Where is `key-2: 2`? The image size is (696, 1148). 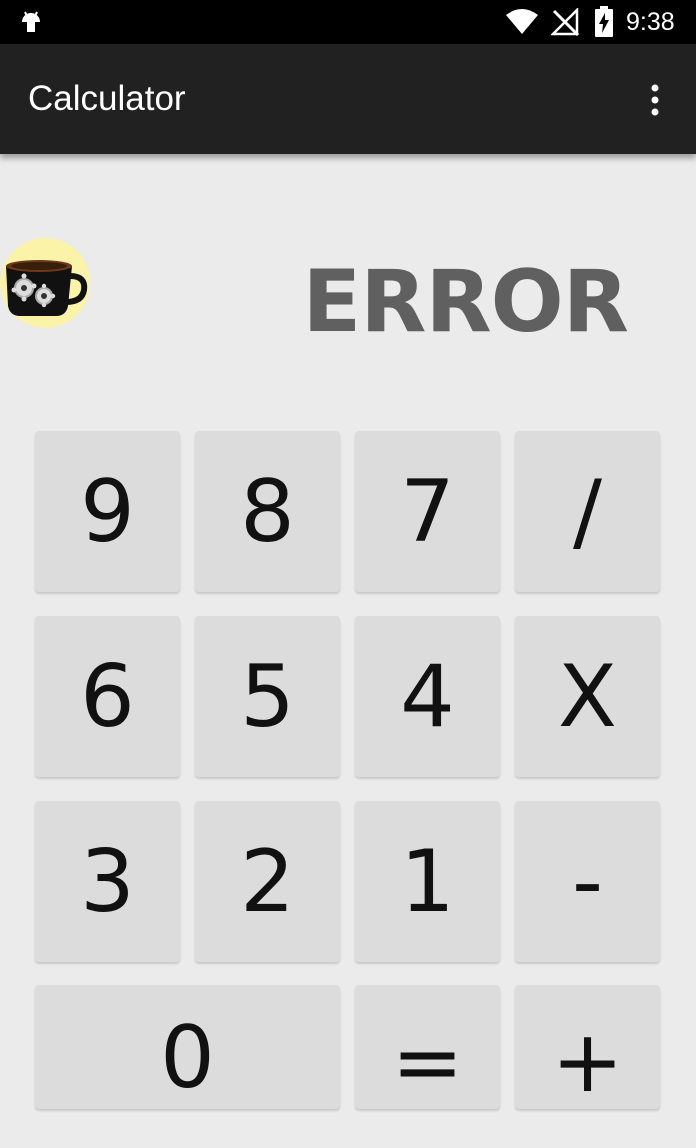 key-2: 2 is located at coordinates (267, 881).